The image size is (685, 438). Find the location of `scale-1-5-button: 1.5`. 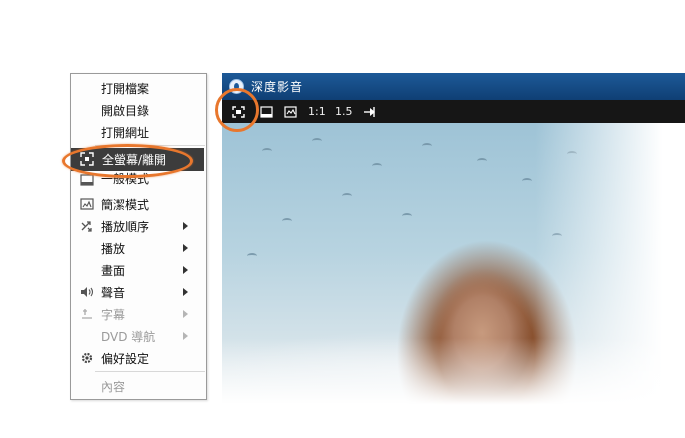

scale-1-5-button: 1.5 is located at coordinates (344, 111).